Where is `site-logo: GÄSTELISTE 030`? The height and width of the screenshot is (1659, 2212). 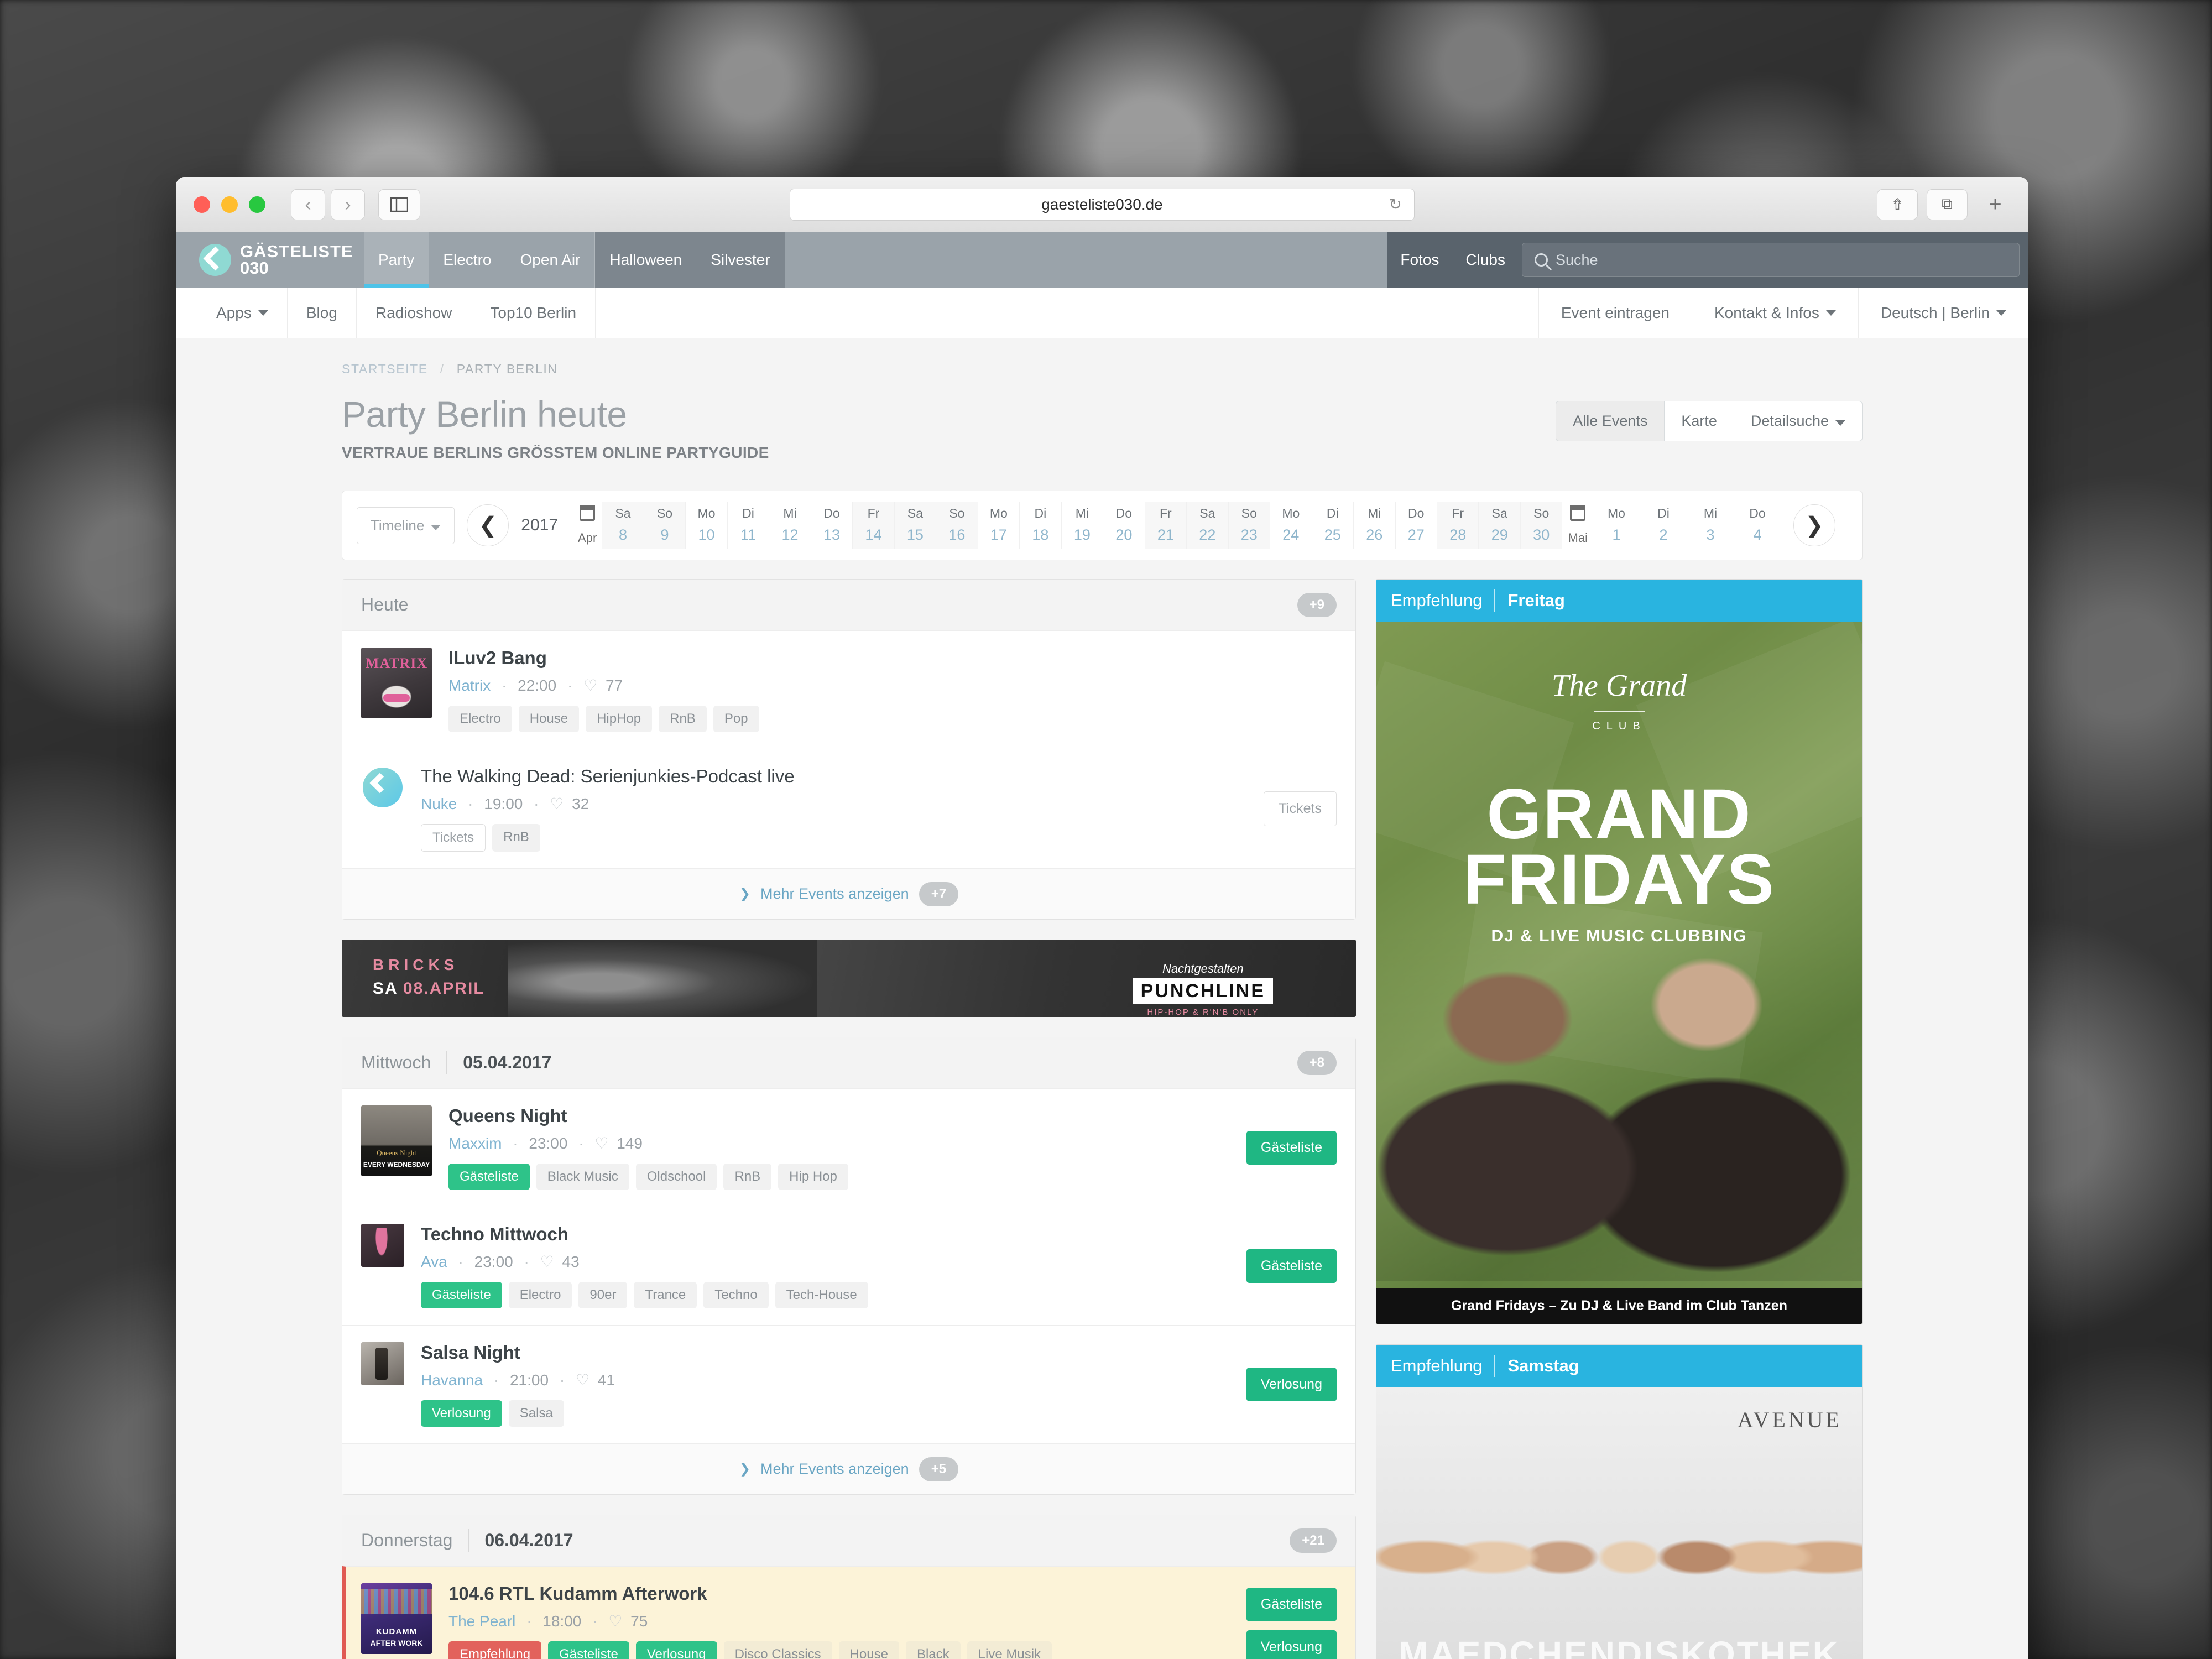 site-logo: GÄSTELISTE 030 is located at coordinates (270, 260).